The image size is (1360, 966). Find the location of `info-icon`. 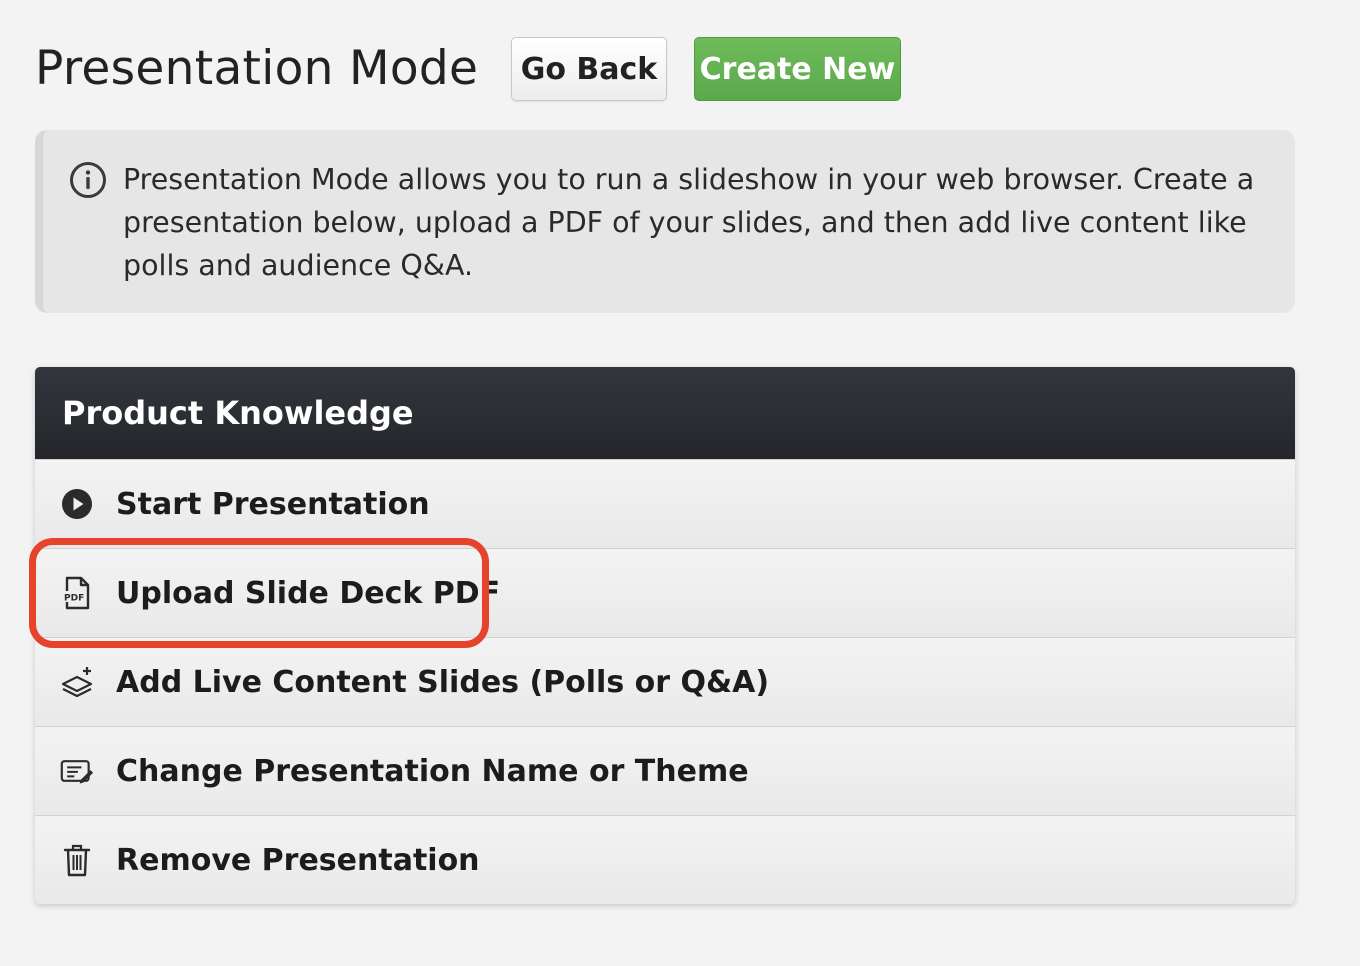

info-icon is located at coordinates (88, 180).